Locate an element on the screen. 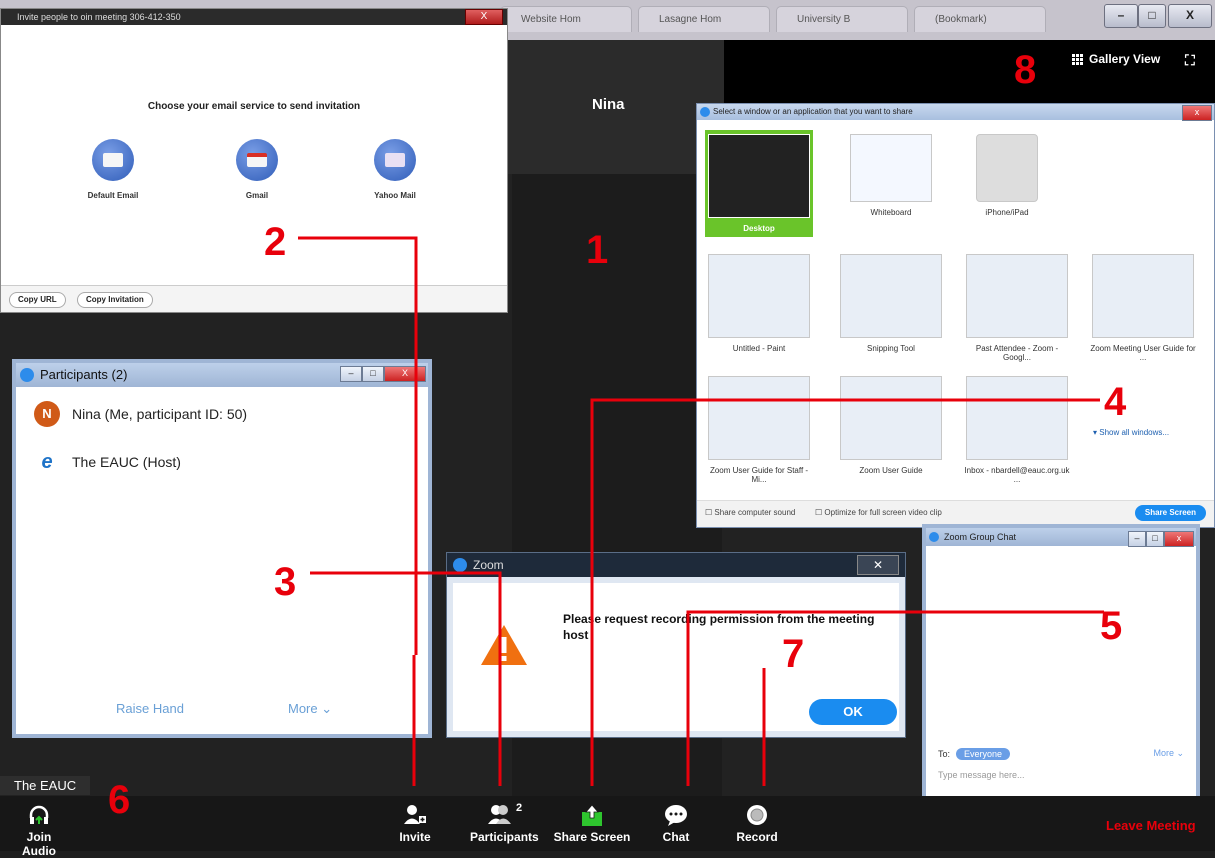 Image resolution: width=1215 pixels, height=858 pixels. annotation-number: 2 is located at coordinates (275, 242).